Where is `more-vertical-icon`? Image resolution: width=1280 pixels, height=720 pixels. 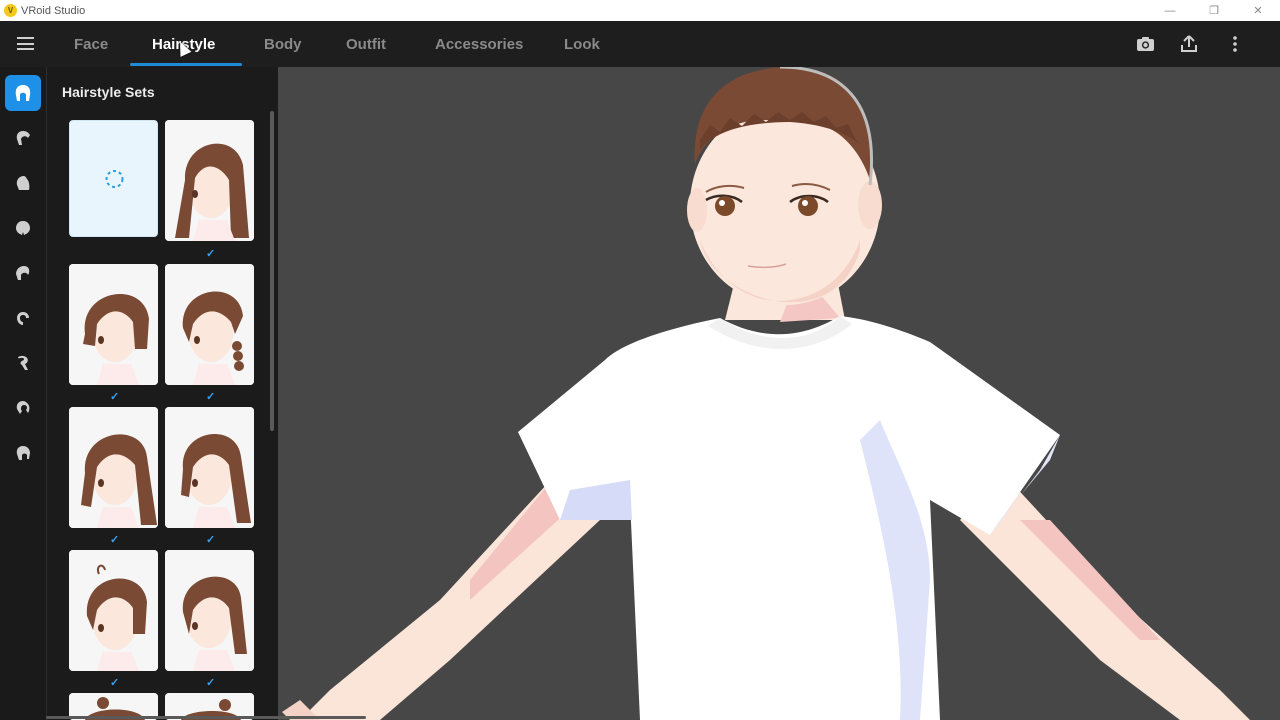 more-vertical-icon is located at coordinates (1235, 44).